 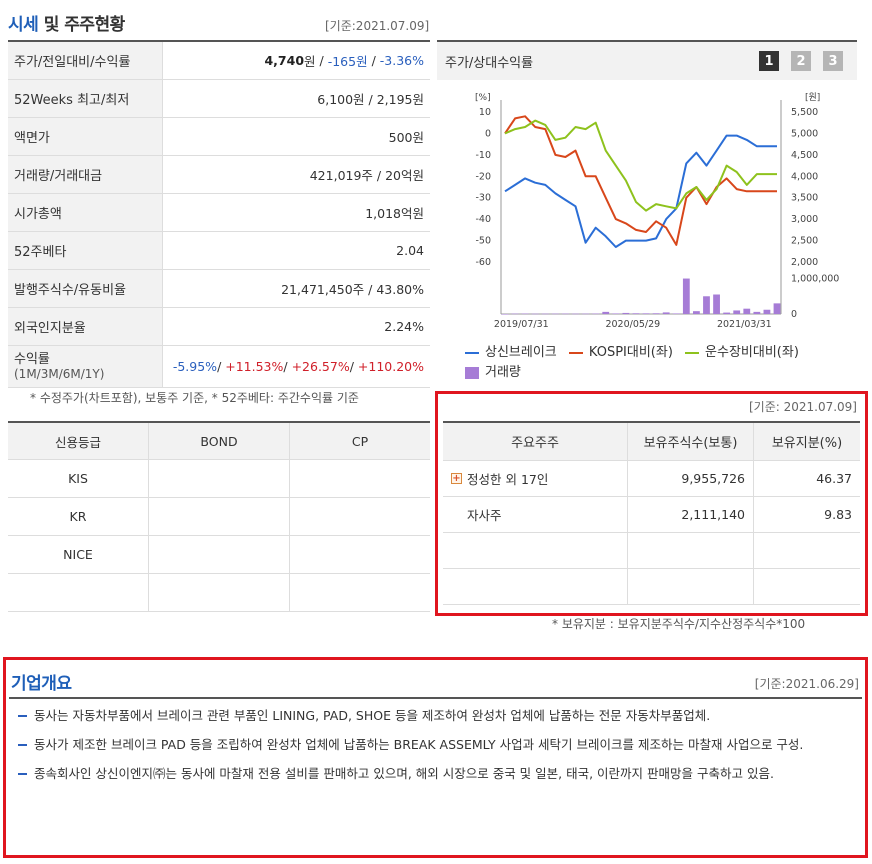 I want to click on returns-values: -5.95% / +11.53% / +26.57% / +110.20%, so click(x=296, y=366).